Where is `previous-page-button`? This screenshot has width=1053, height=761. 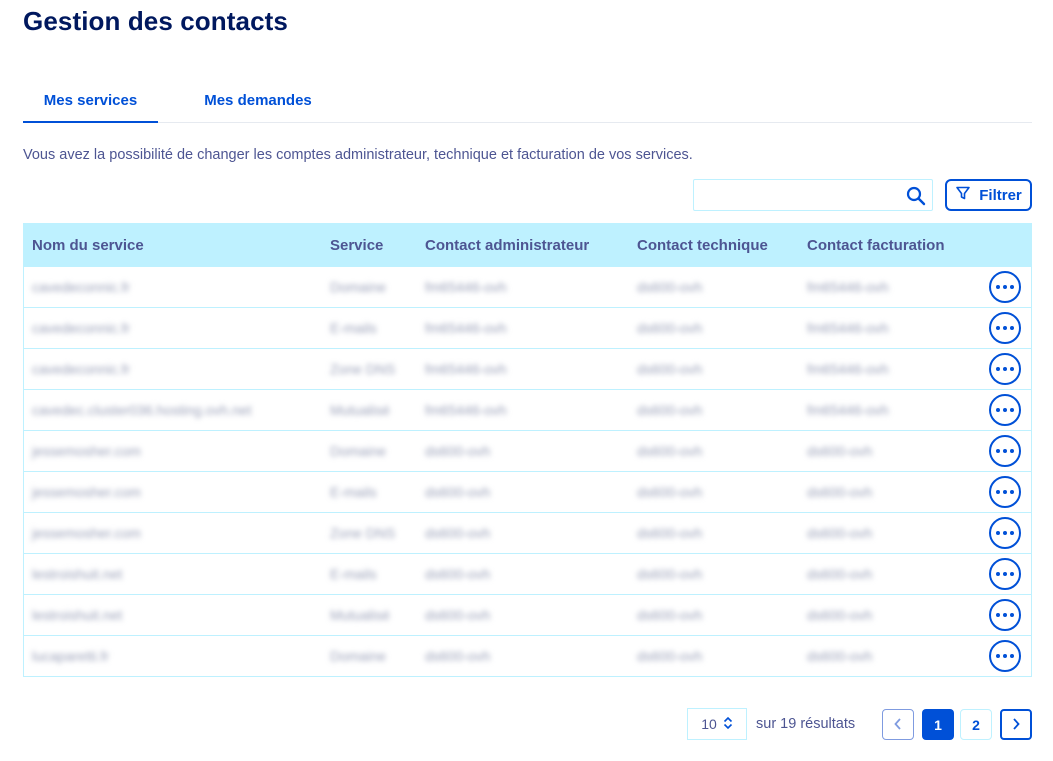 previous-page-button is located at coordinates (898, 724).